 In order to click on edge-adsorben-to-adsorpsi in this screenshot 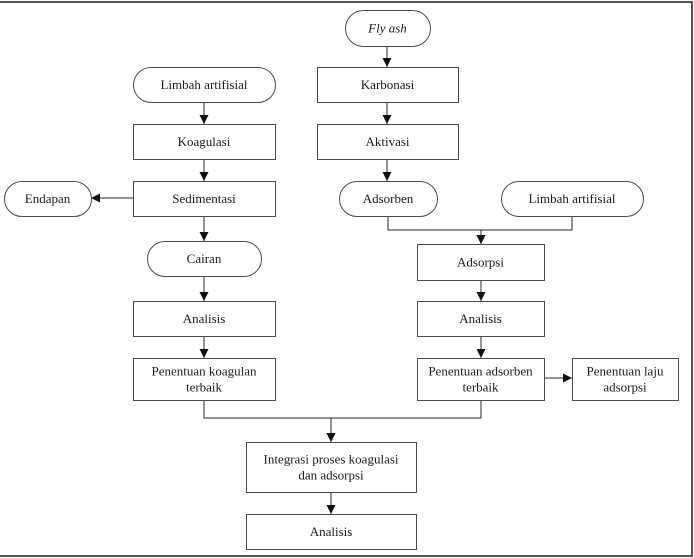, I will do `click(436, 230)`.